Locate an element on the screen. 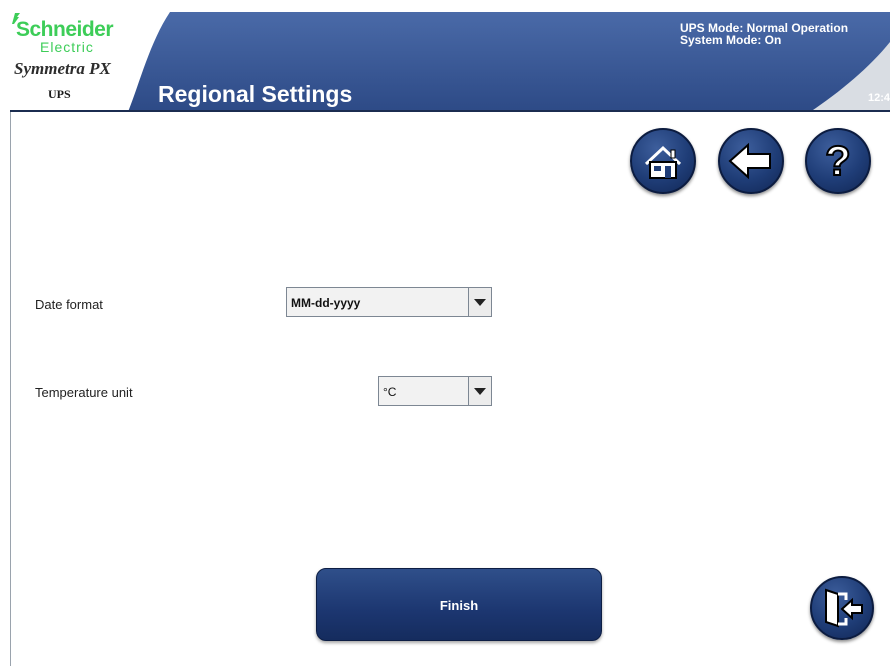  help-glyph: ? is located at coordinates (838, 160).